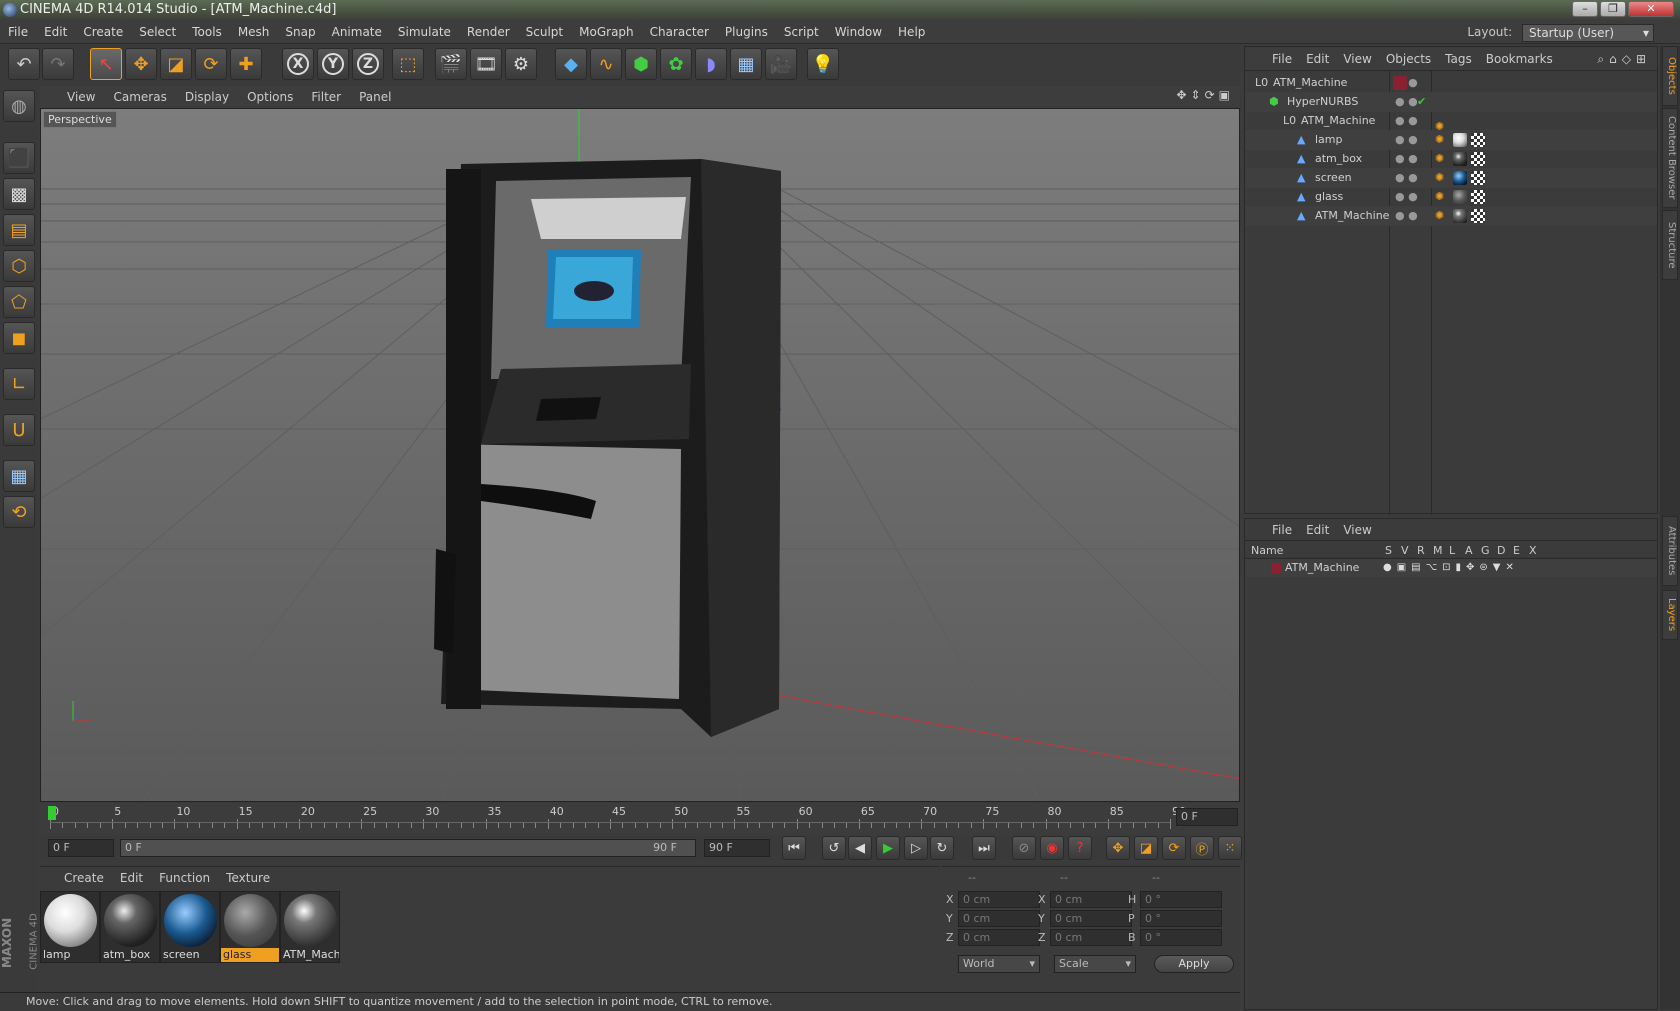 This screenshot has width=1680, height=1011. What do you see at coordinates (488, 32) in the screenshot?
I see `menu-render: Render` at bounding box center [488, 32].